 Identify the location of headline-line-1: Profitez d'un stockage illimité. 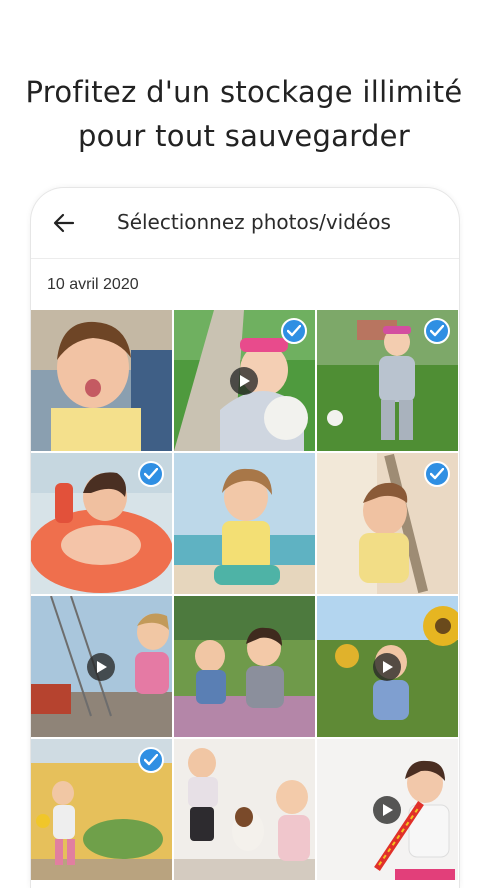
(244, 92).